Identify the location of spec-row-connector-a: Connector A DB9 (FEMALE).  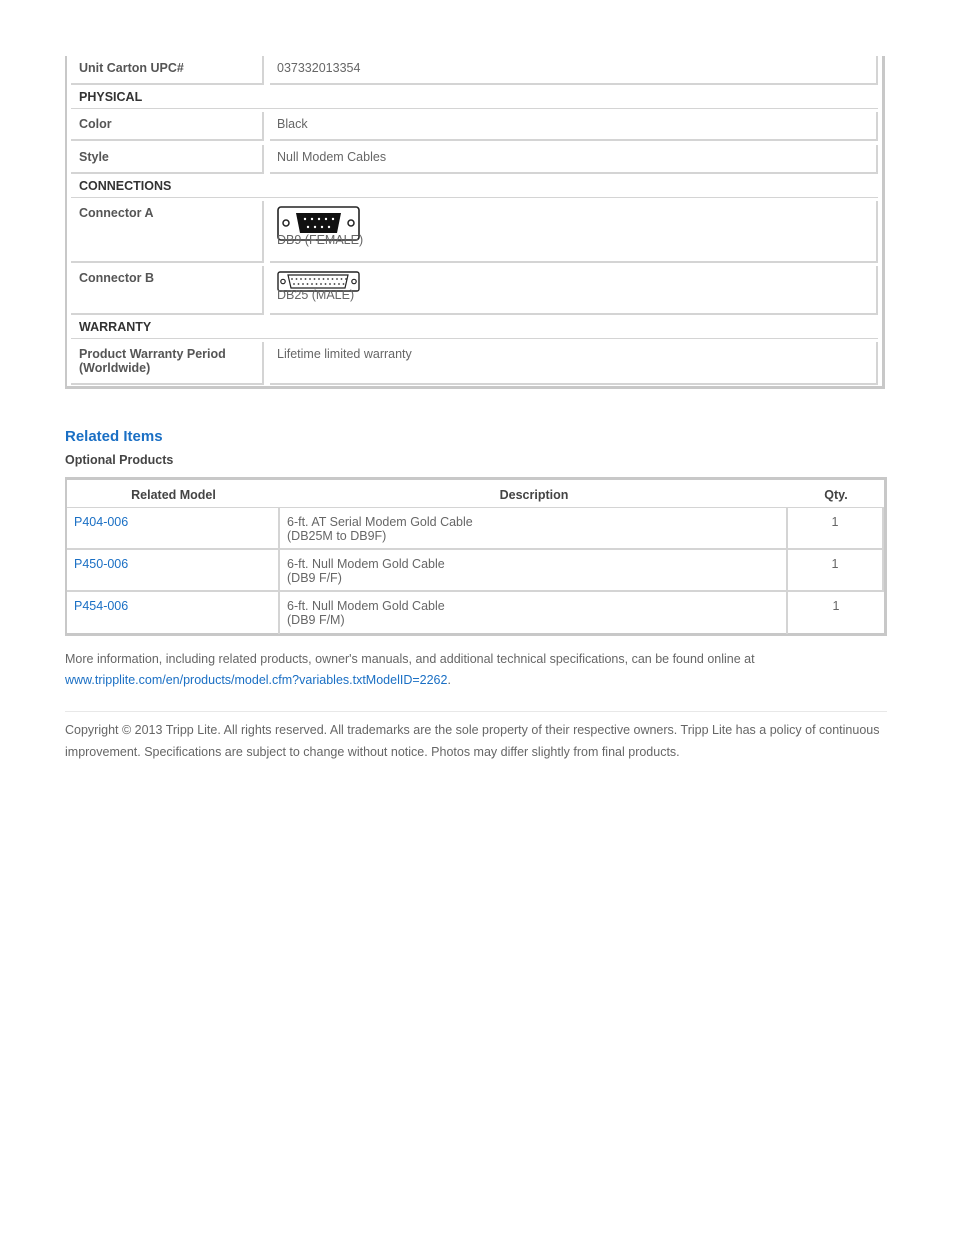
(474, 232).